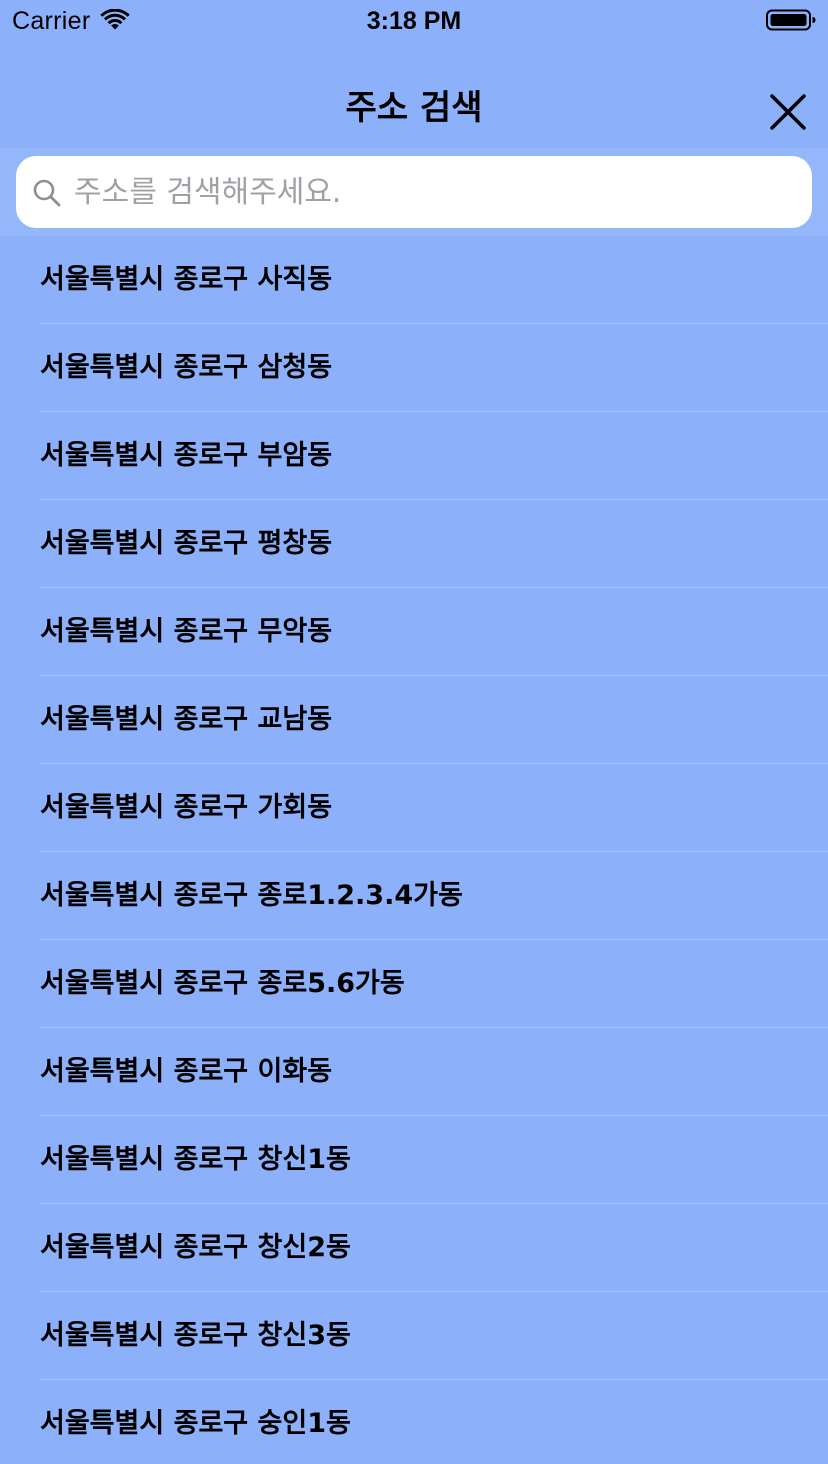 The width and height of the screenshot is (828, 1464). What do you see at coordinates (186, 631) in the screenshot?
I see `result-item-label: 서울특별시 종로구 무악동` at bounding box center [186, 631].